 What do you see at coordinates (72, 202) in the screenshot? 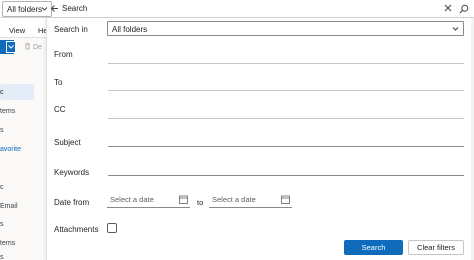
I see `date-from-label: Date from` at bounding box center [72, 202].